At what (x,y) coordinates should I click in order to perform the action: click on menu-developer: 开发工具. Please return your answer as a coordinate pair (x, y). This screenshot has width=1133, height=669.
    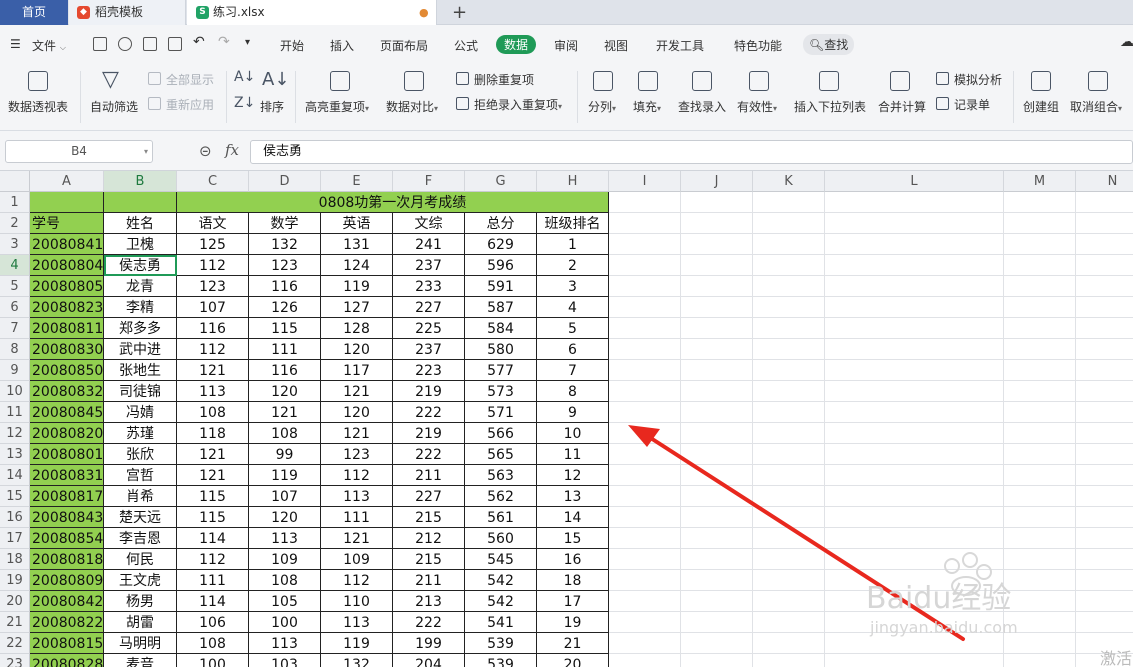
    Looking at the image, I should click on (680, 45).